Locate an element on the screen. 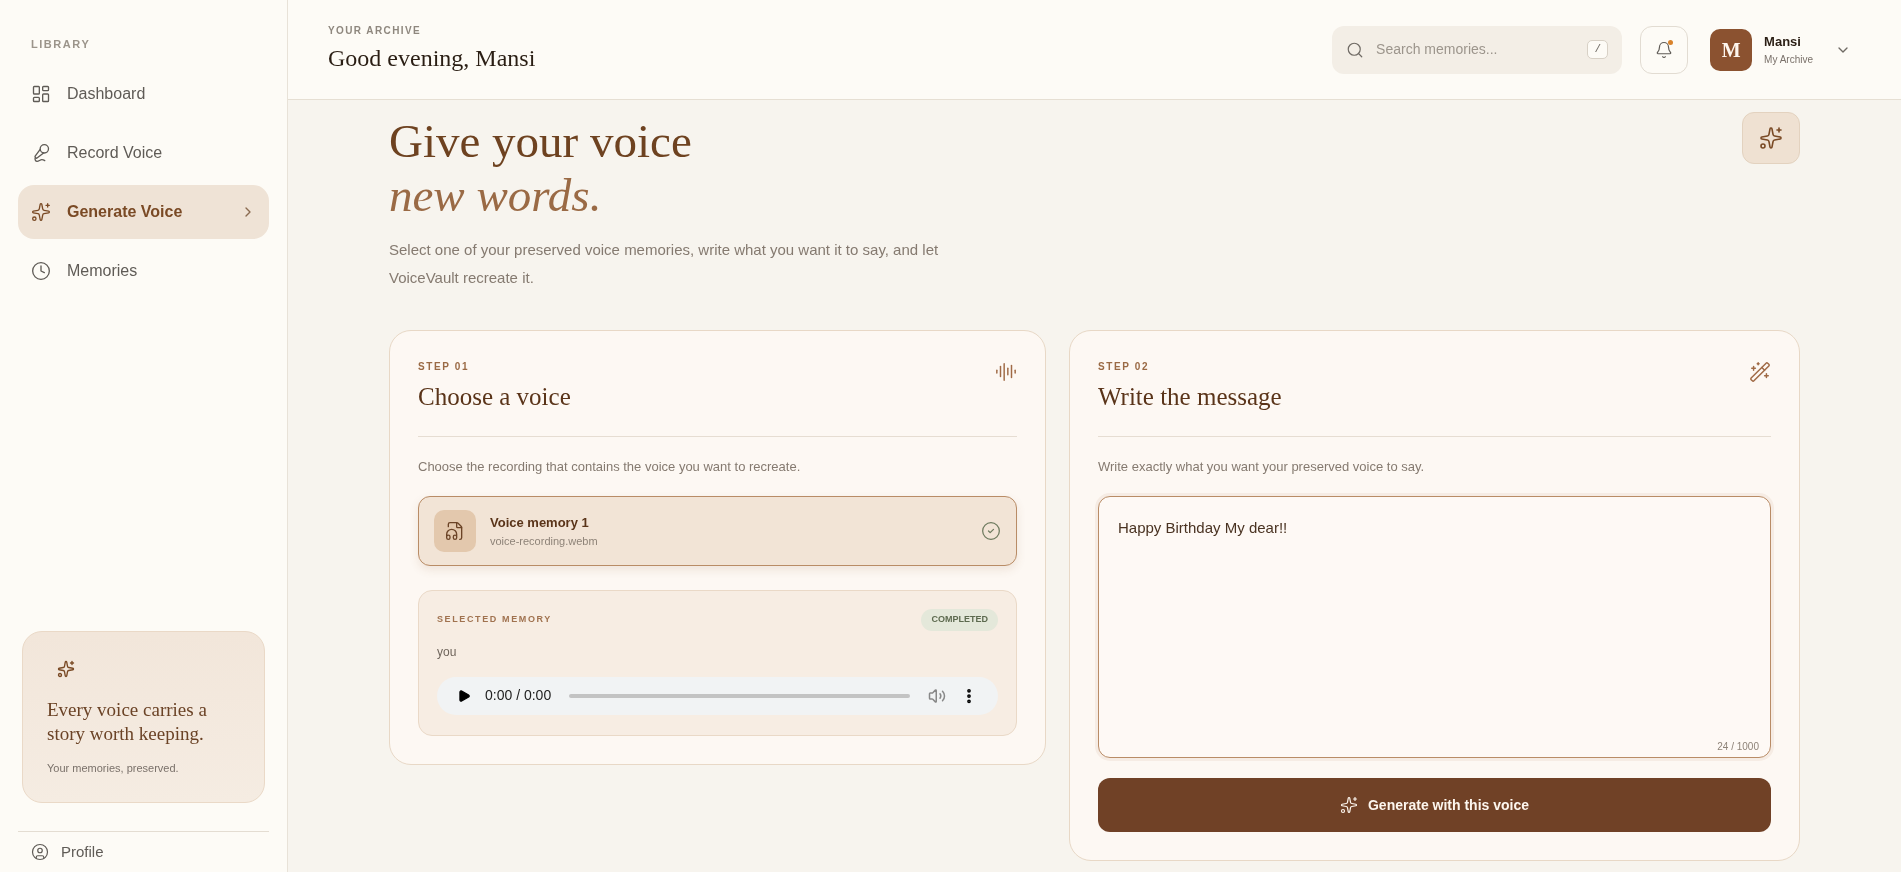  user-name: Mansi is located at coordinates (1783, 42).